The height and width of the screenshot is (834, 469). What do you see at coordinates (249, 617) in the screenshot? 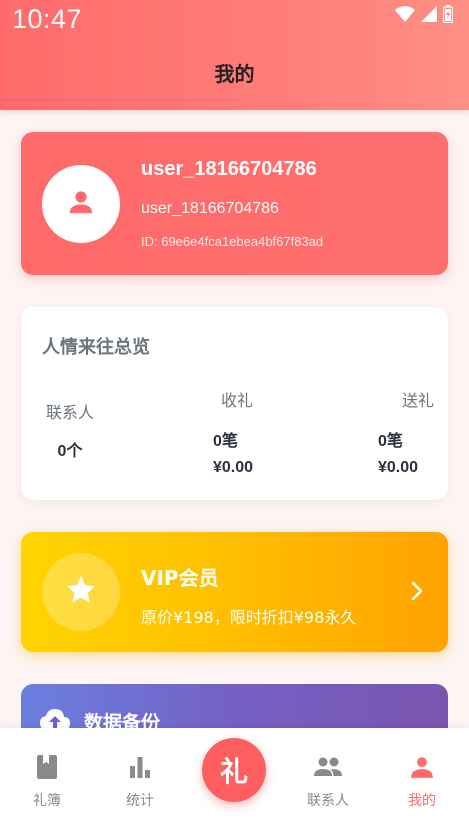
I see `vip-description: 原价¥198，限时折扣¥98永久` at bounding box center [249, 617].